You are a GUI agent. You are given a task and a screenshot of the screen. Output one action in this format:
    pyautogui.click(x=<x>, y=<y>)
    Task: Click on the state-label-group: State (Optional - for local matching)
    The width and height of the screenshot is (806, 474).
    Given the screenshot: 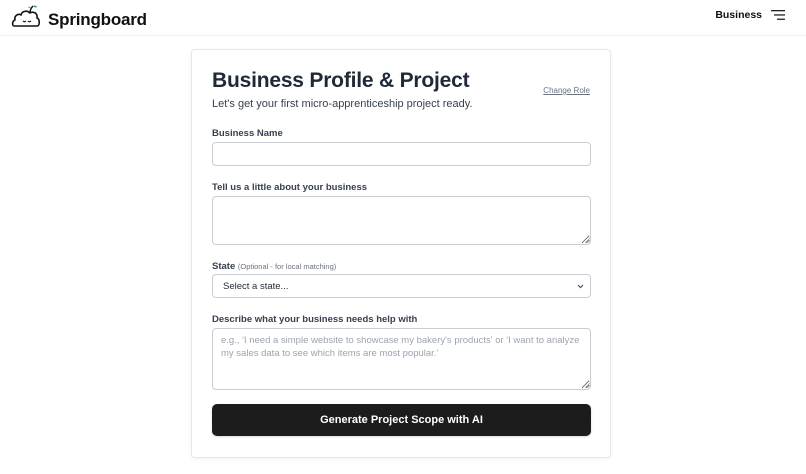 What is the action you would take?
    pyautogui.click(x=274, y=266)
    